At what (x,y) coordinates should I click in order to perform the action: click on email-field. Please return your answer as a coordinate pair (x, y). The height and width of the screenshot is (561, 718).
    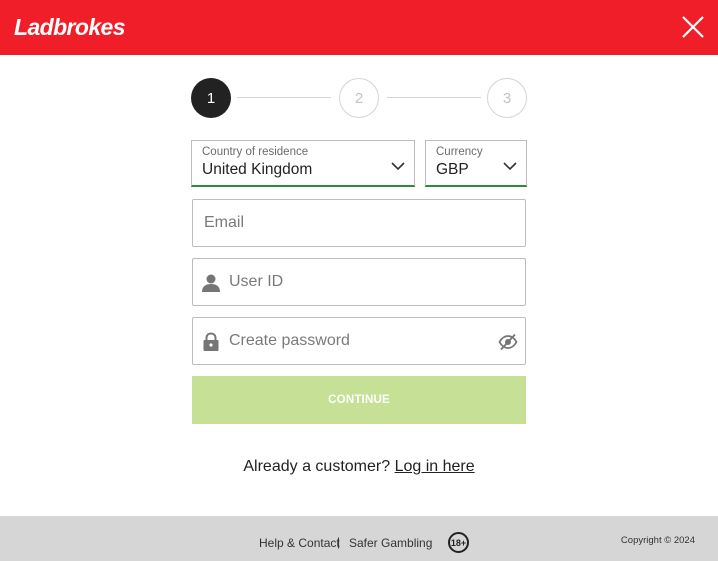
    Looking at the image, I should click on (359, 223).